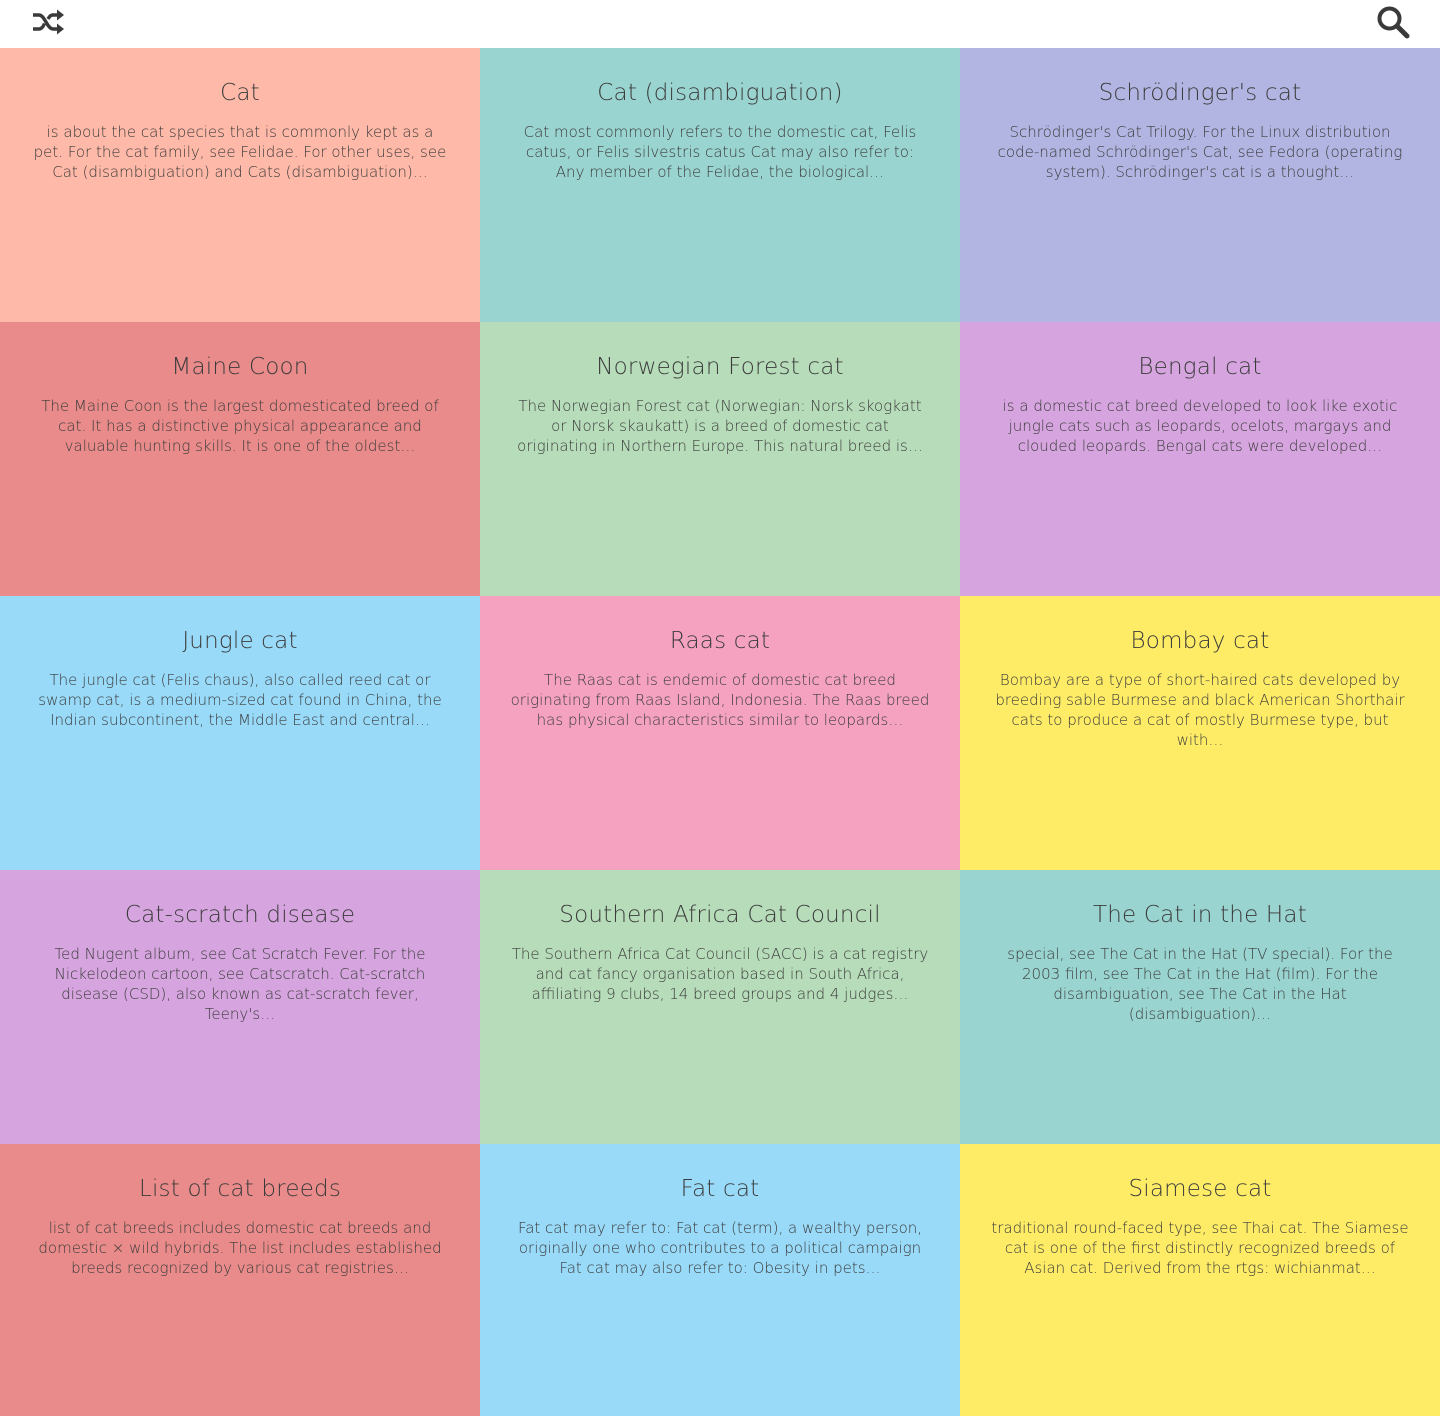 This screenshot has width=1440, height=1416. I want to click on search-button, so click(1393, 24).